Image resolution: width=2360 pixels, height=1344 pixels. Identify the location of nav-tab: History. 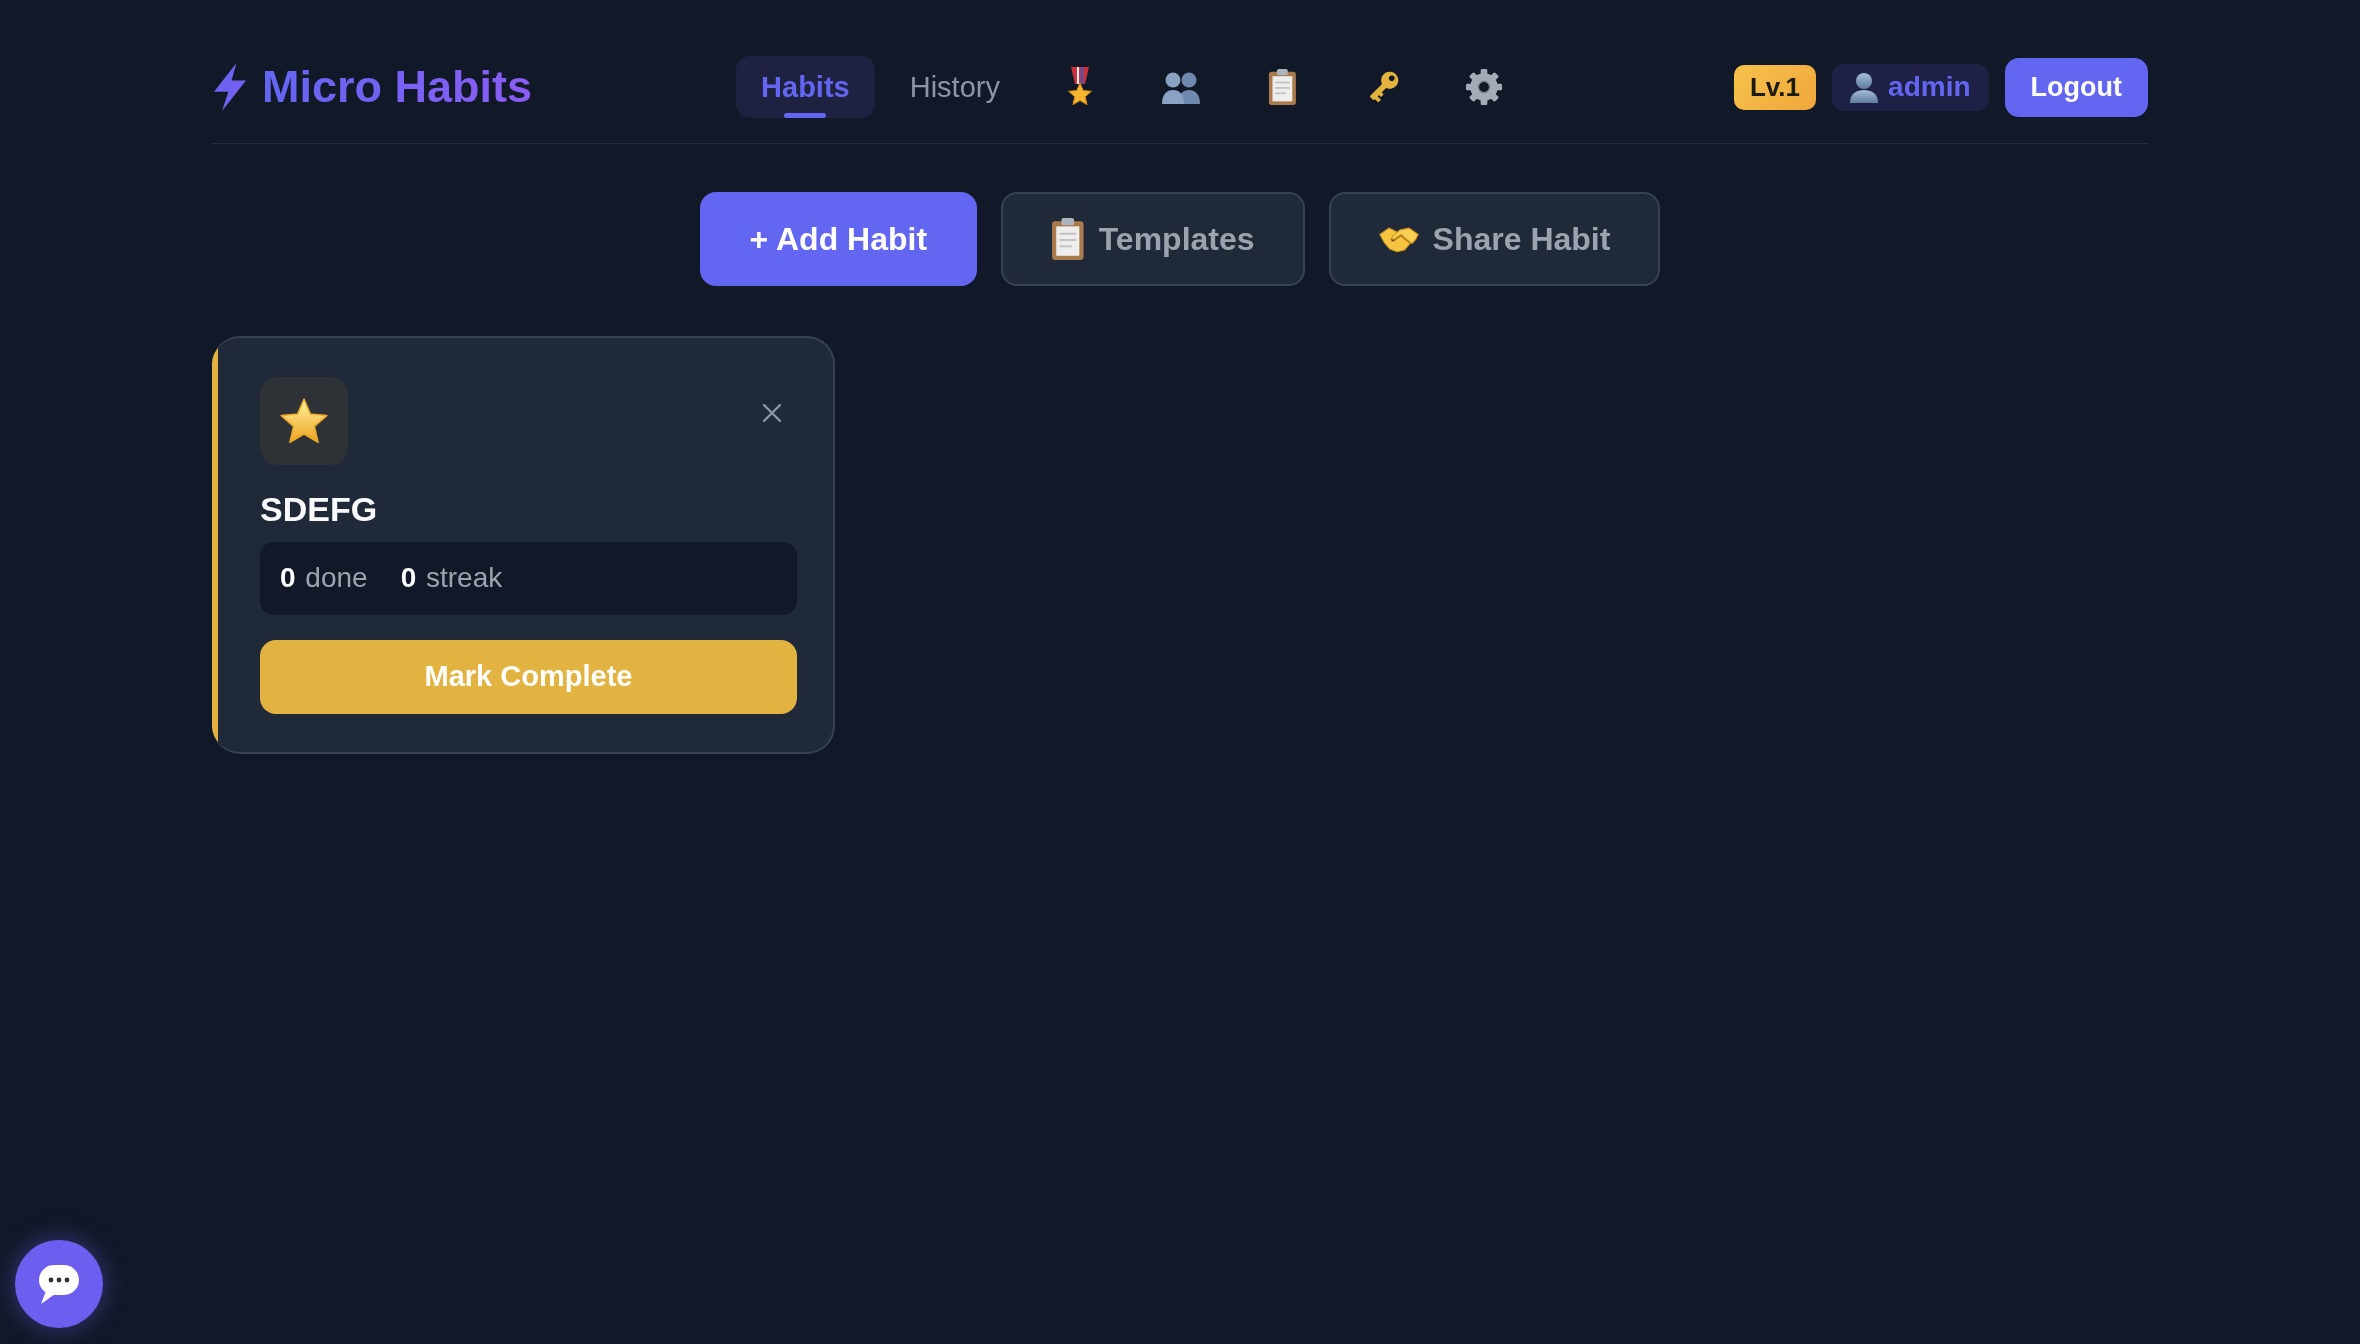
(954, 87).